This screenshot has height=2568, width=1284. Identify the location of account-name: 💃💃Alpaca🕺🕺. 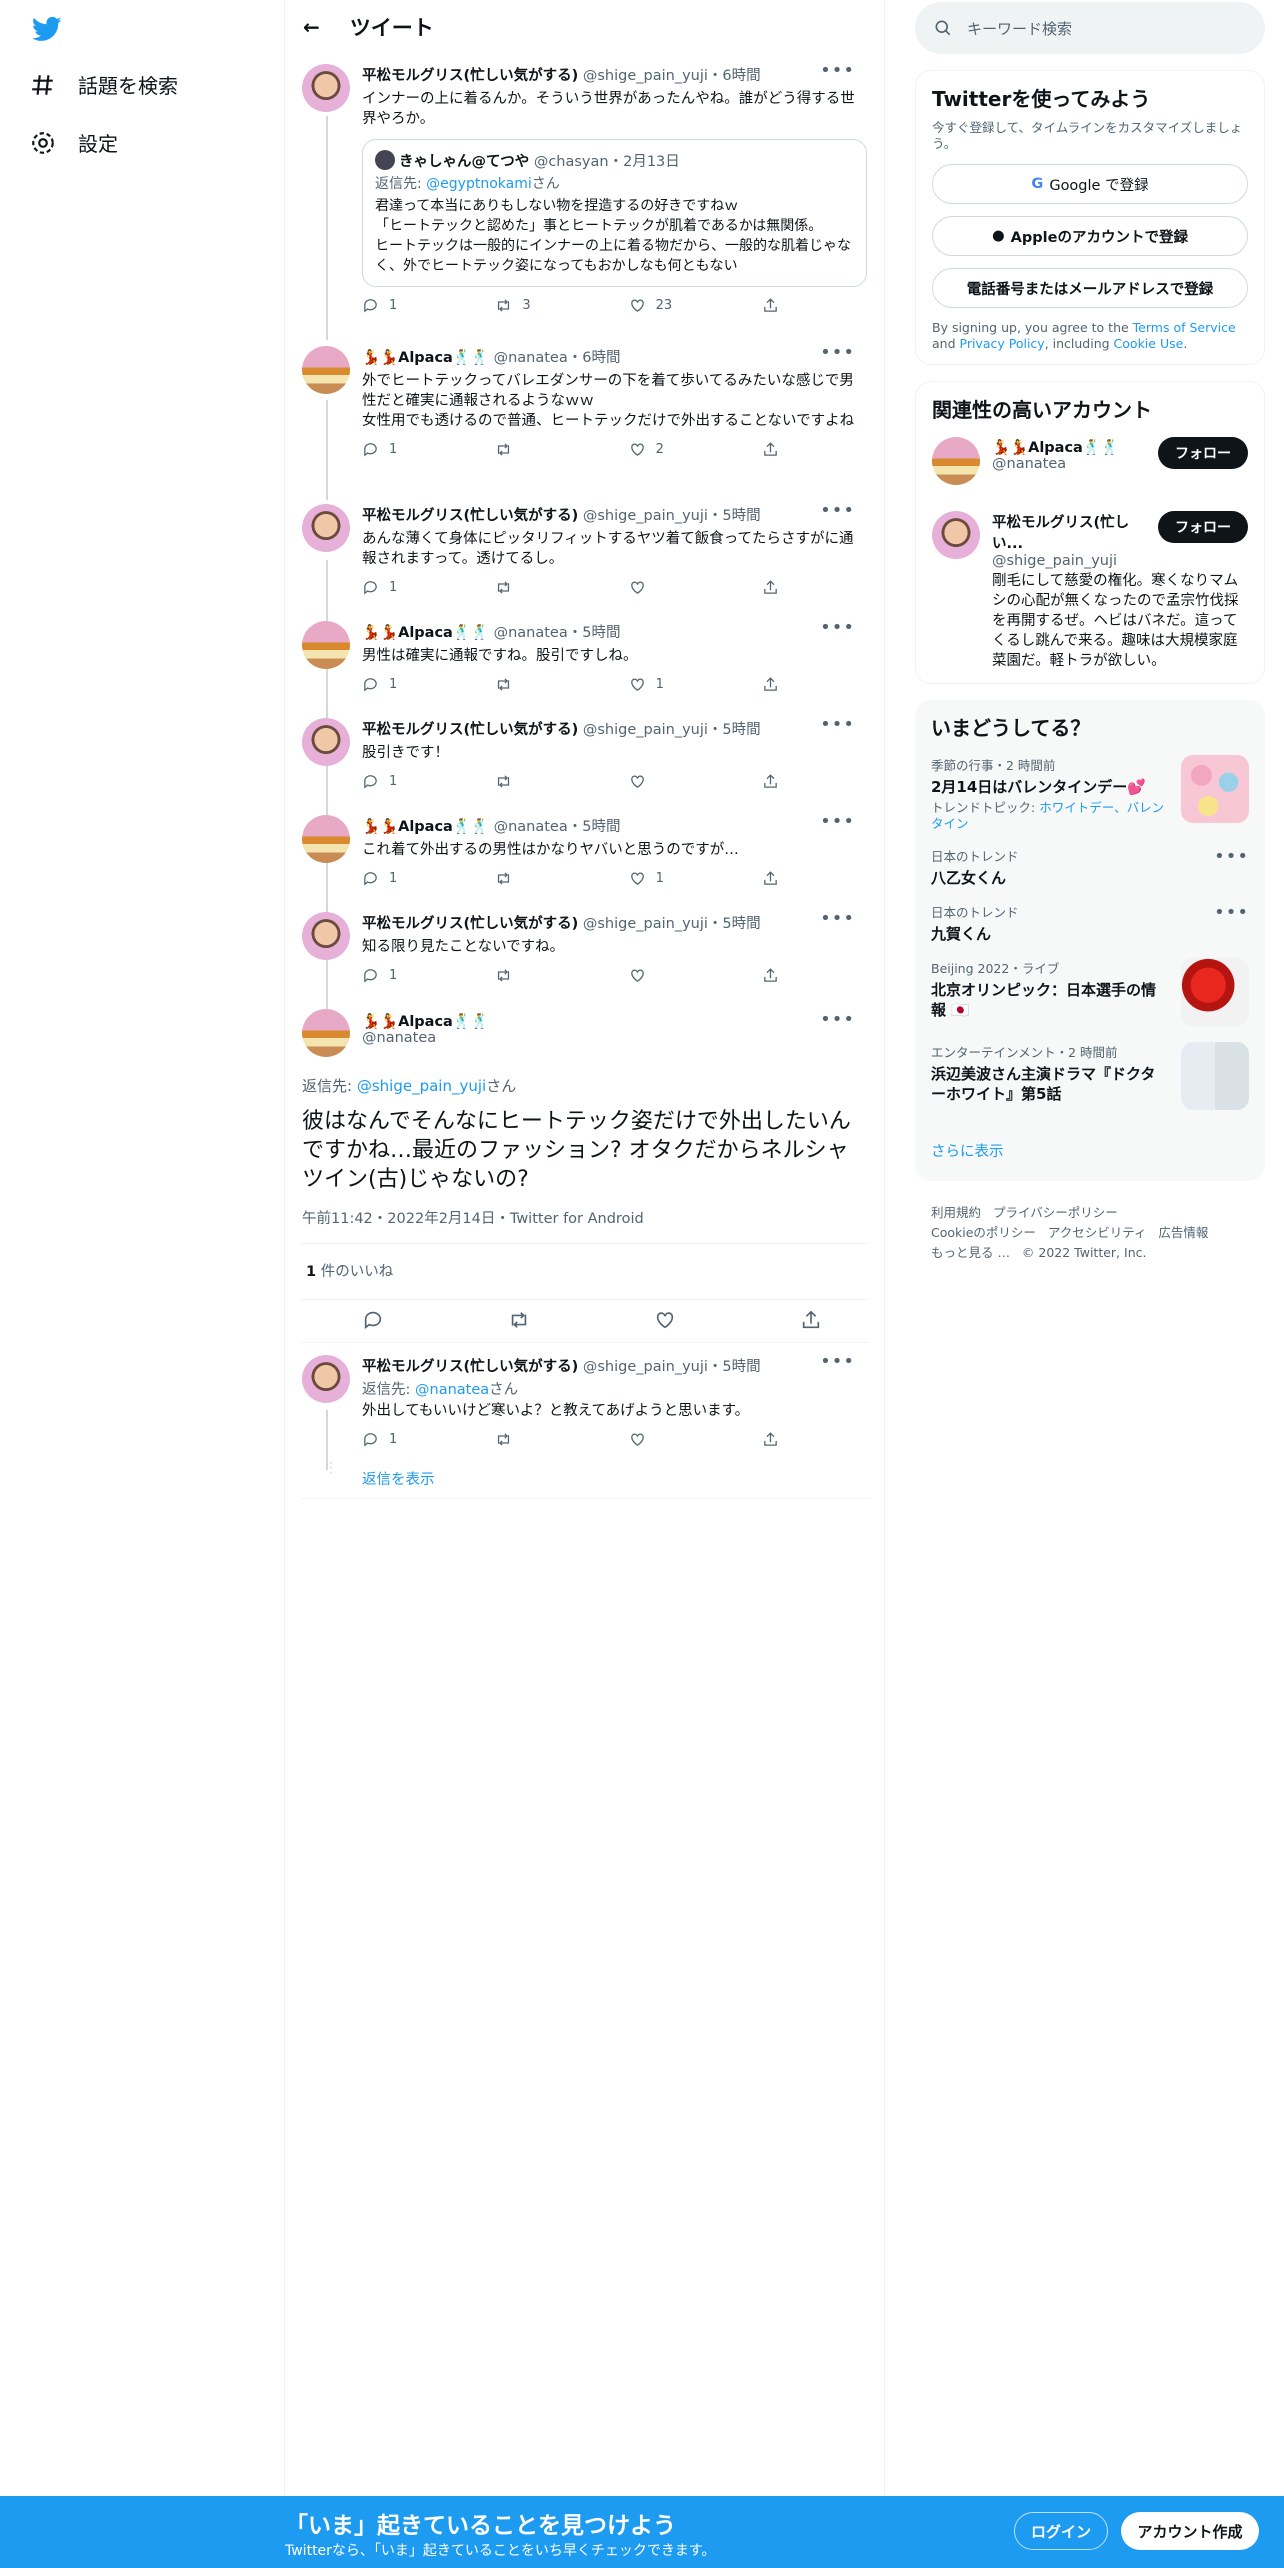
(1055, 448).